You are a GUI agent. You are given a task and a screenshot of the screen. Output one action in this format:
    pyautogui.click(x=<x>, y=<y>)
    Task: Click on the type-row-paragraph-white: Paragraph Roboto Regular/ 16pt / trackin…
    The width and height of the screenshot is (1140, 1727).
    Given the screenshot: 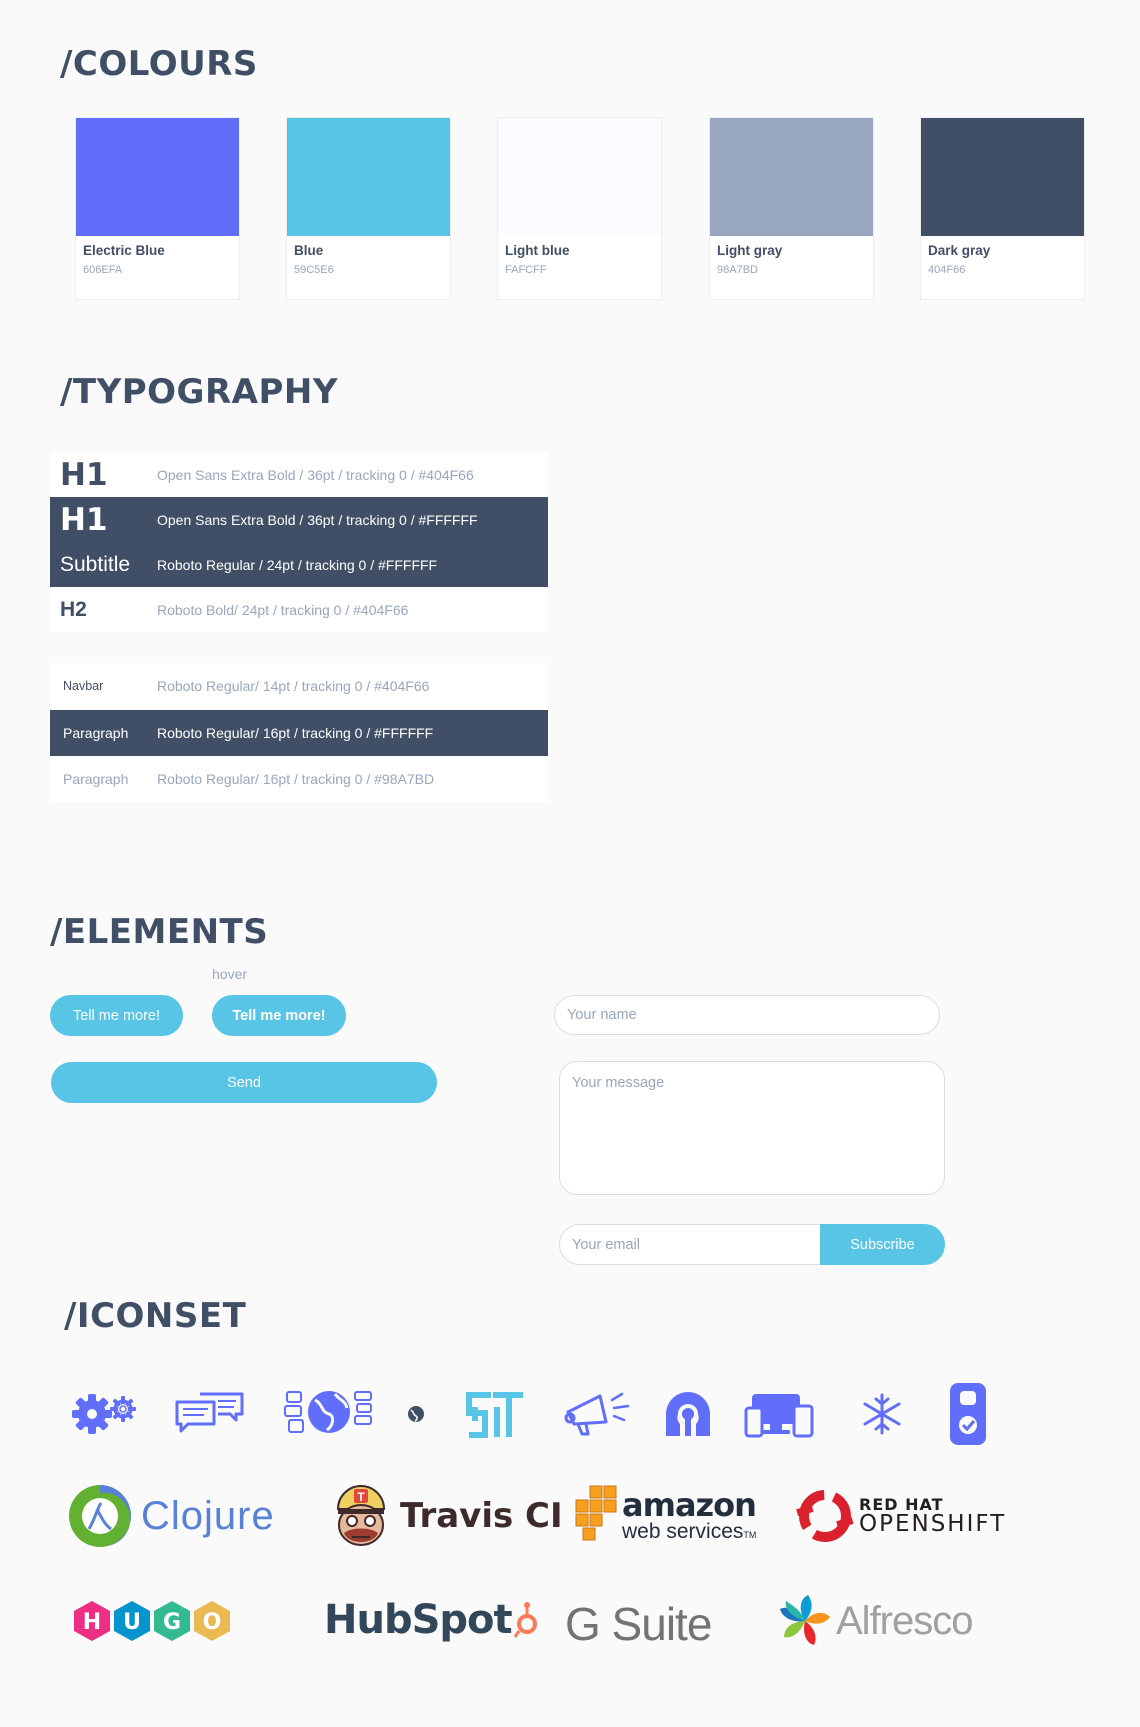 What is the action you would take?
    pyautogui.click(x=299, y=733)
    